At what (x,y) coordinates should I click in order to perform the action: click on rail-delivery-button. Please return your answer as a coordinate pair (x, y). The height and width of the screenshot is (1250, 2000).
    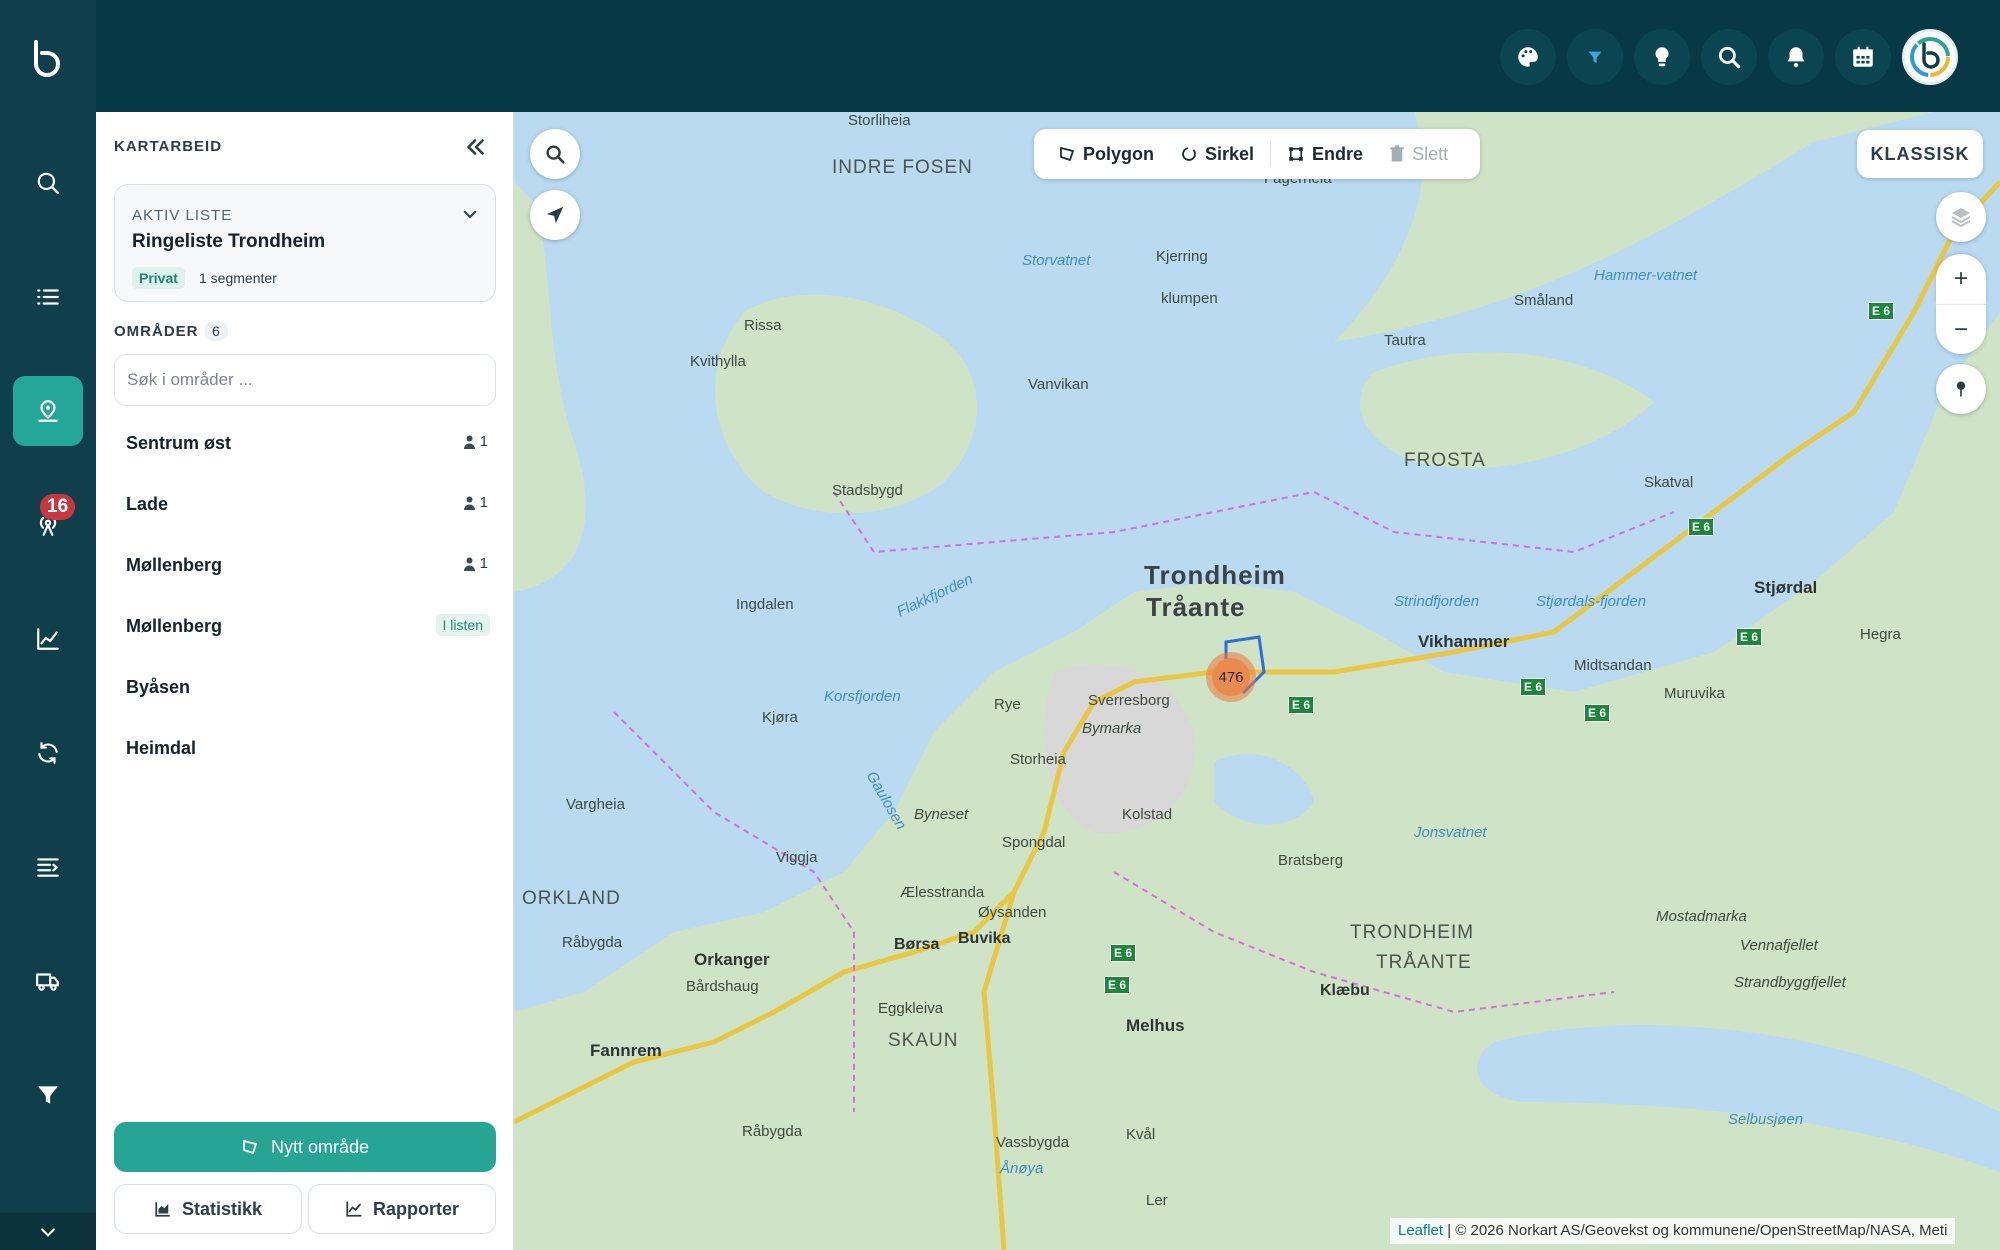
    Looking at the image, I should click on (48, 981).